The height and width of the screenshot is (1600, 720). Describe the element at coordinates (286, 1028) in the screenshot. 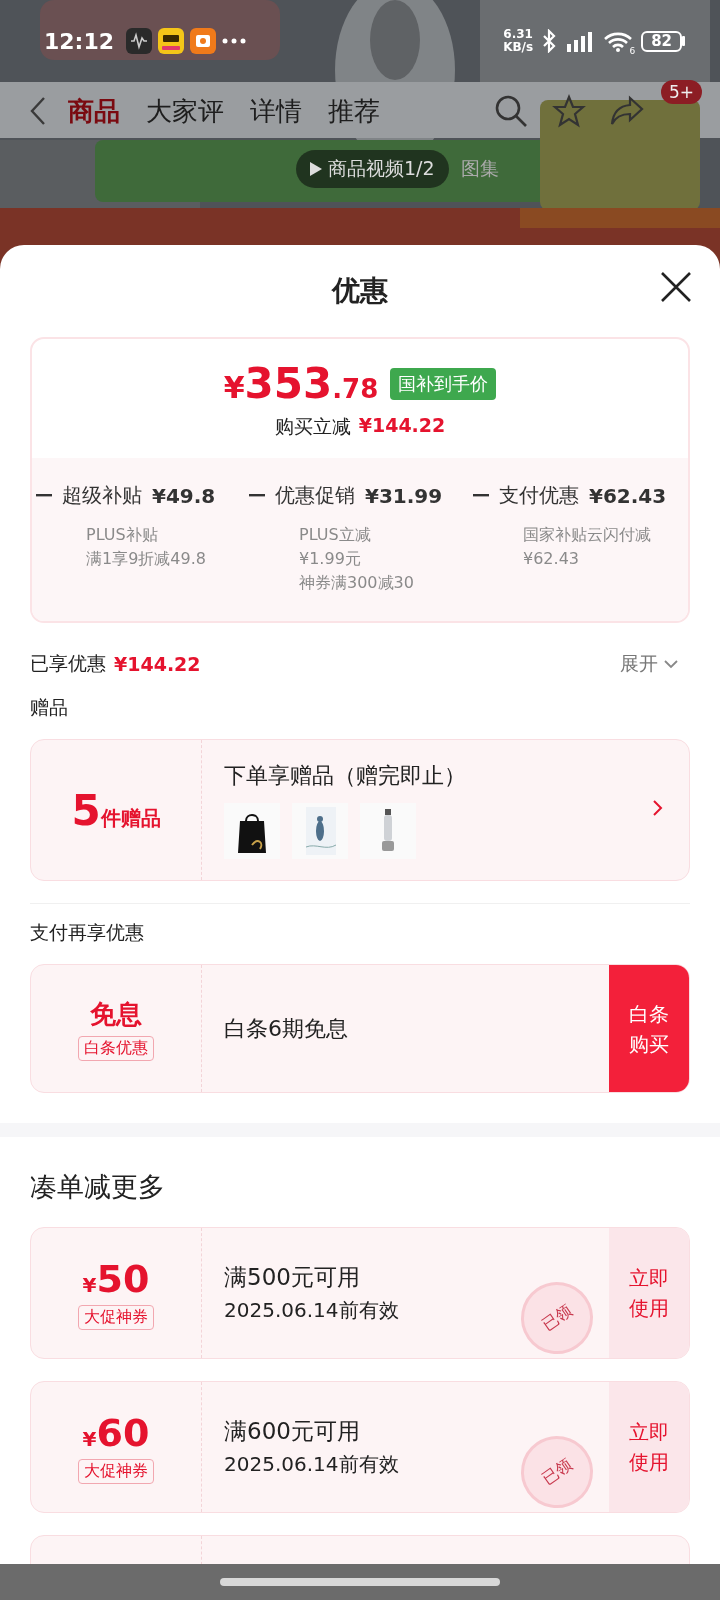

I see `offer-text: 白条6期免息` at that location.